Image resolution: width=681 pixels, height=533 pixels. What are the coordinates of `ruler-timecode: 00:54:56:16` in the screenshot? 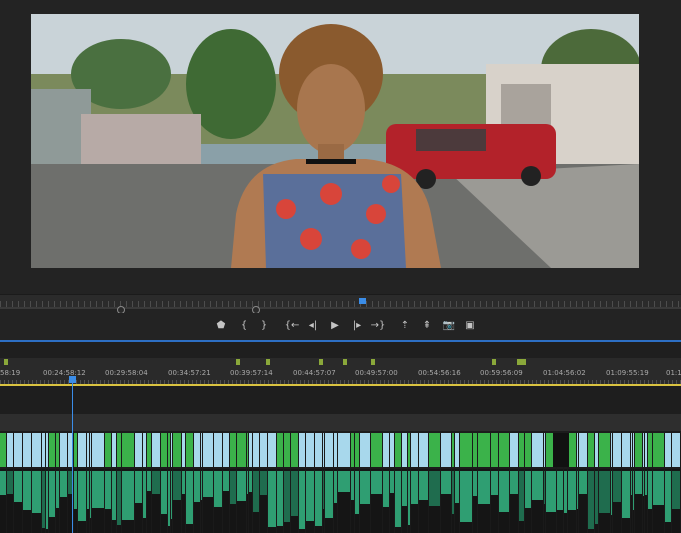 It's located at (439, 373).